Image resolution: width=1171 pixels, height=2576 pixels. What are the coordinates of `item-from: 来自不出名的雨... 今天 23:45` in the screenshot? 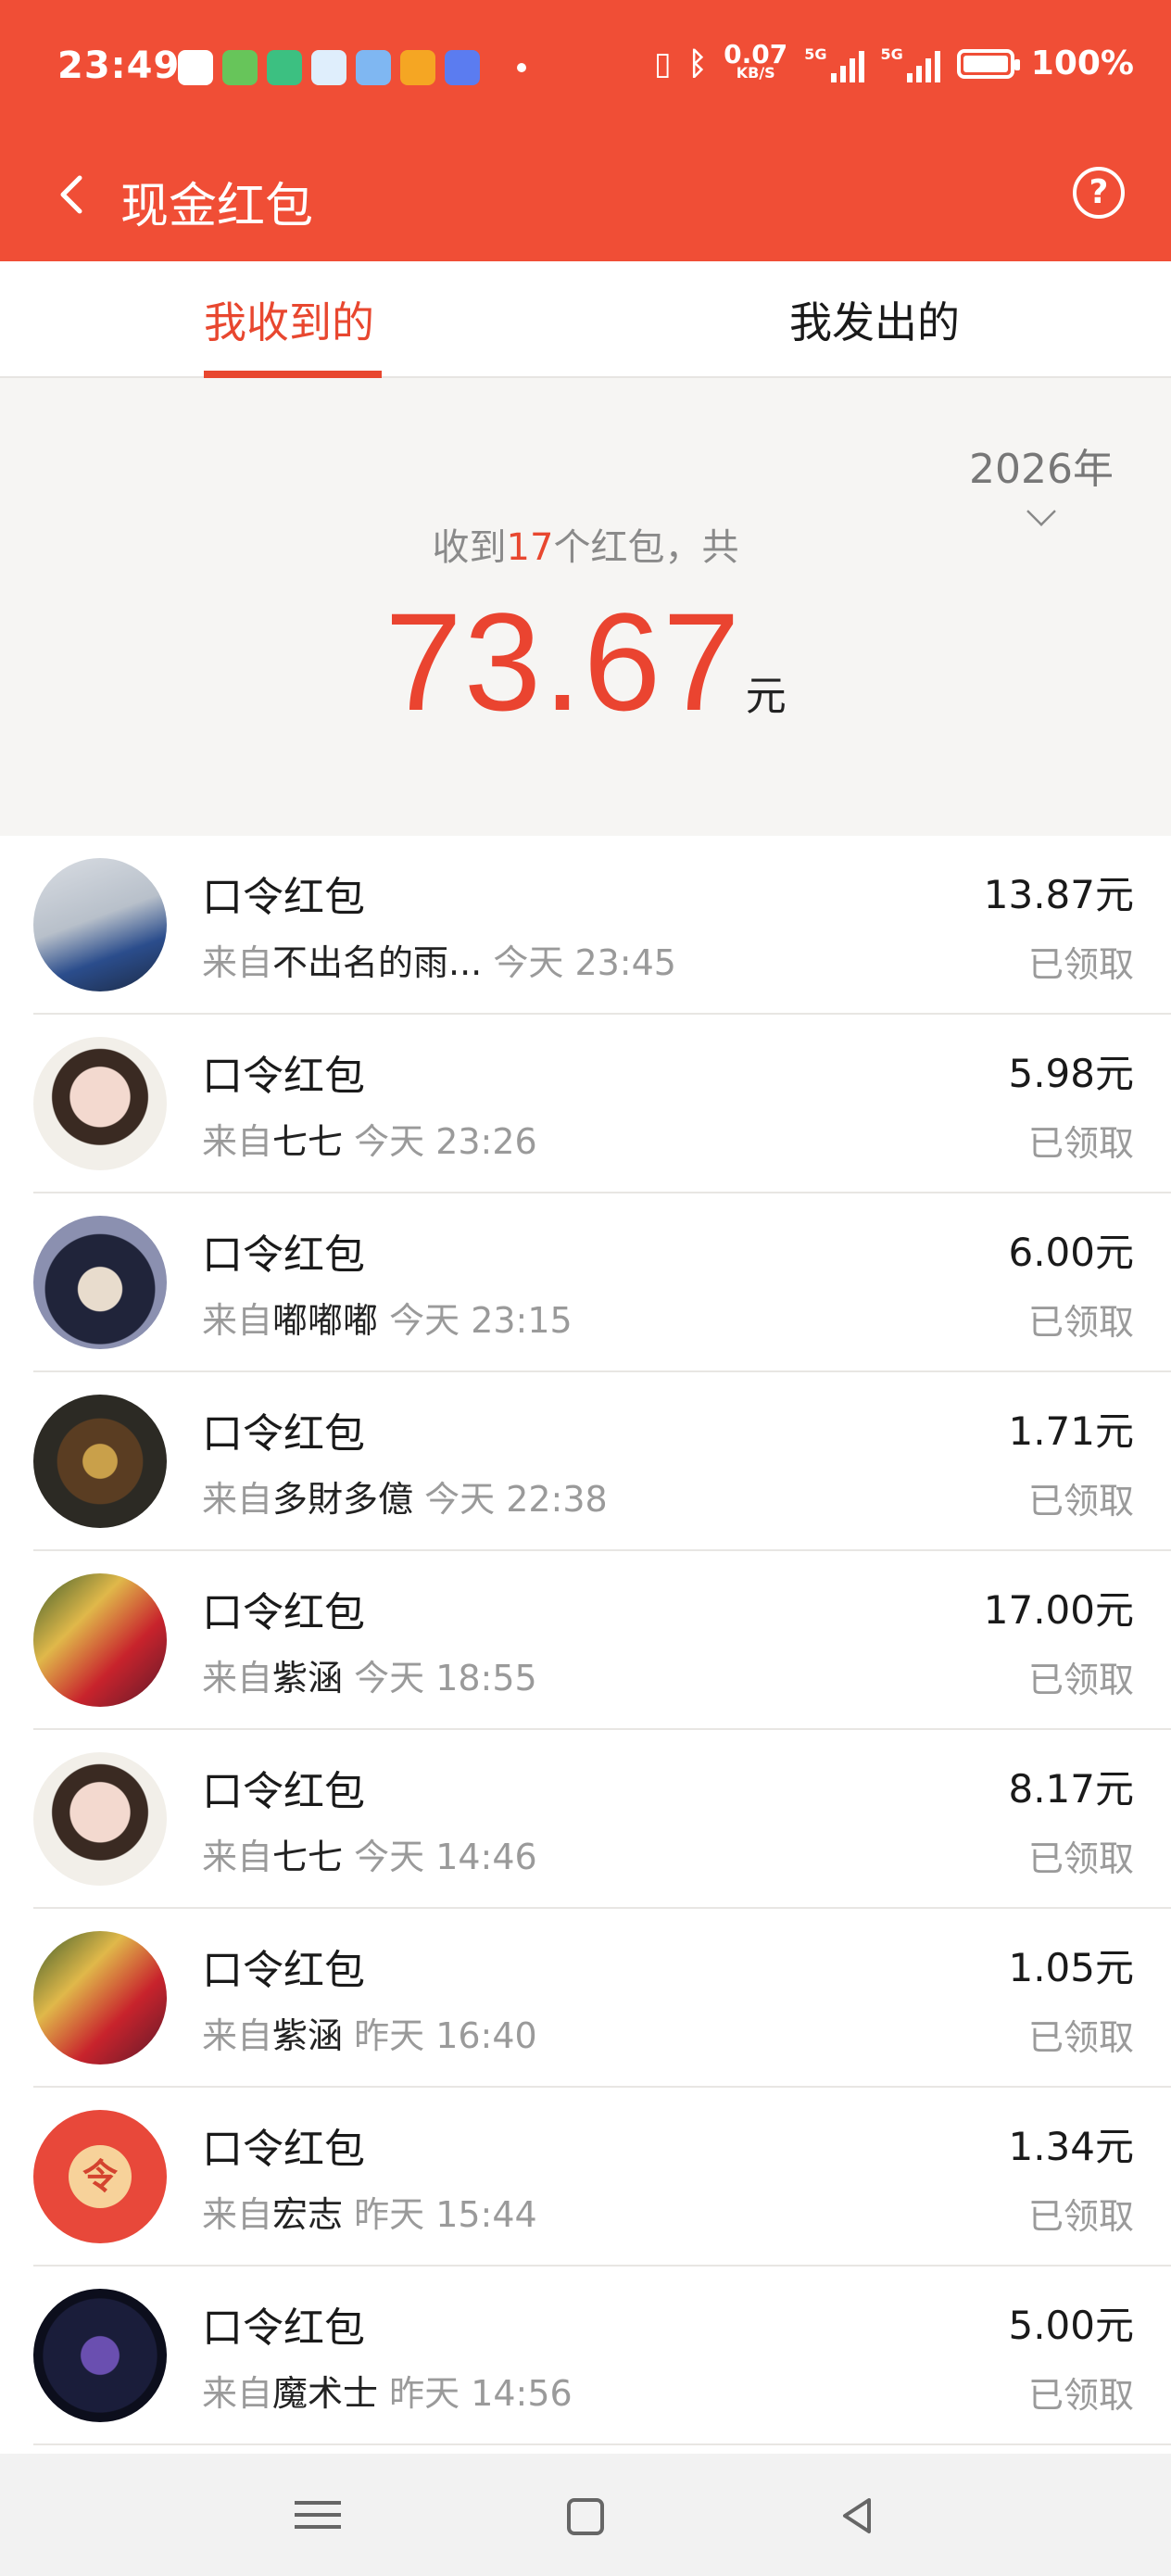 It's located at (439, 960).